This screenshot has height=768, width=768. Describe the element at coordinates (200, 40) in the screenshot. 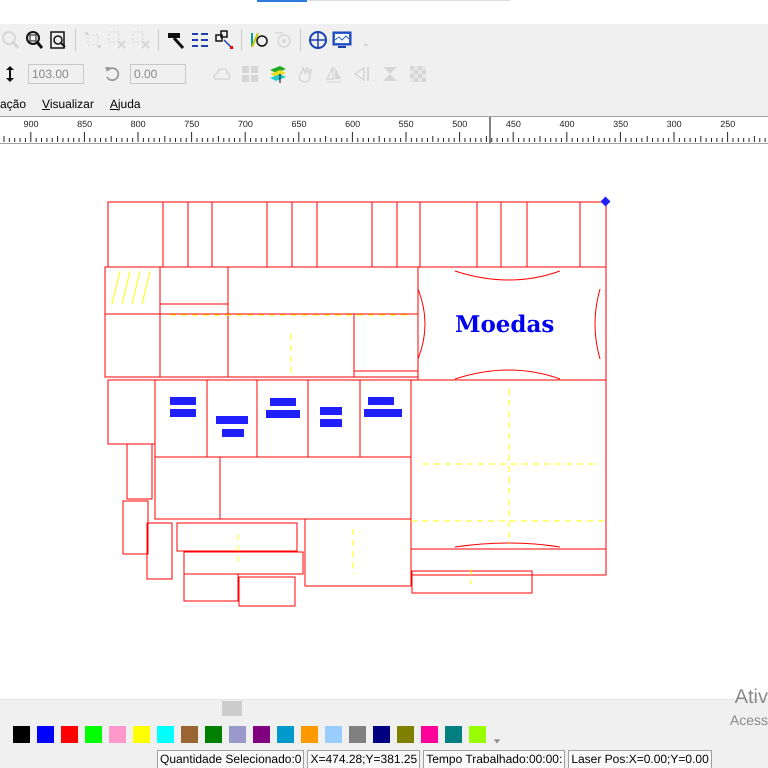

I see `list-icon` at that location.